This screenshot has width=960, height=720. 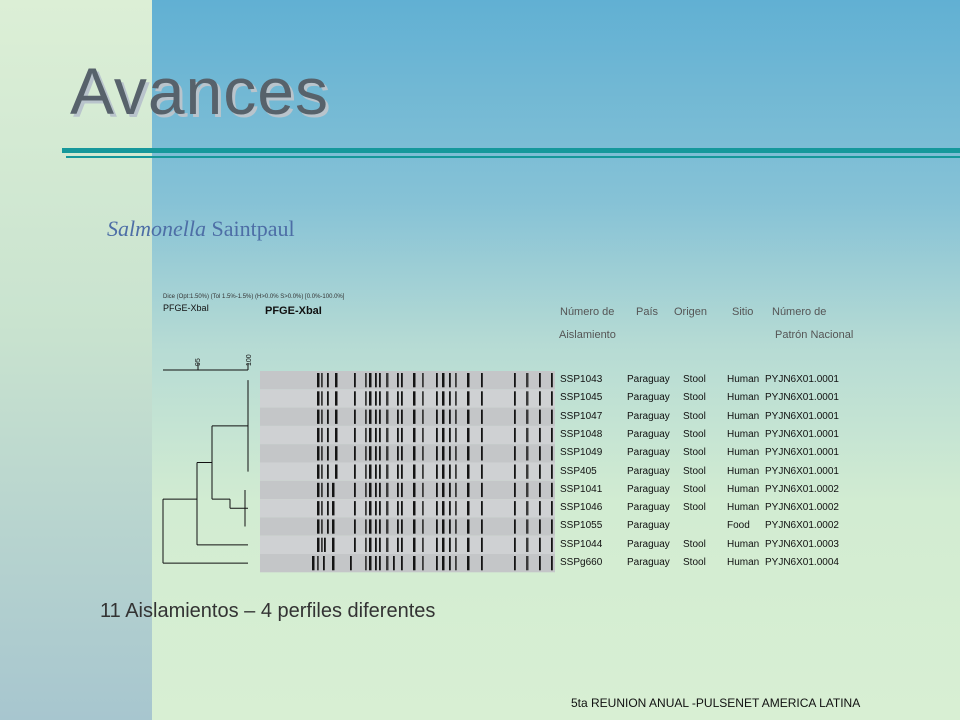 What do you see at coordinates (199, 91) in the screenshot?
I see `slide-title: Avances` at bounding box center [199, 91].